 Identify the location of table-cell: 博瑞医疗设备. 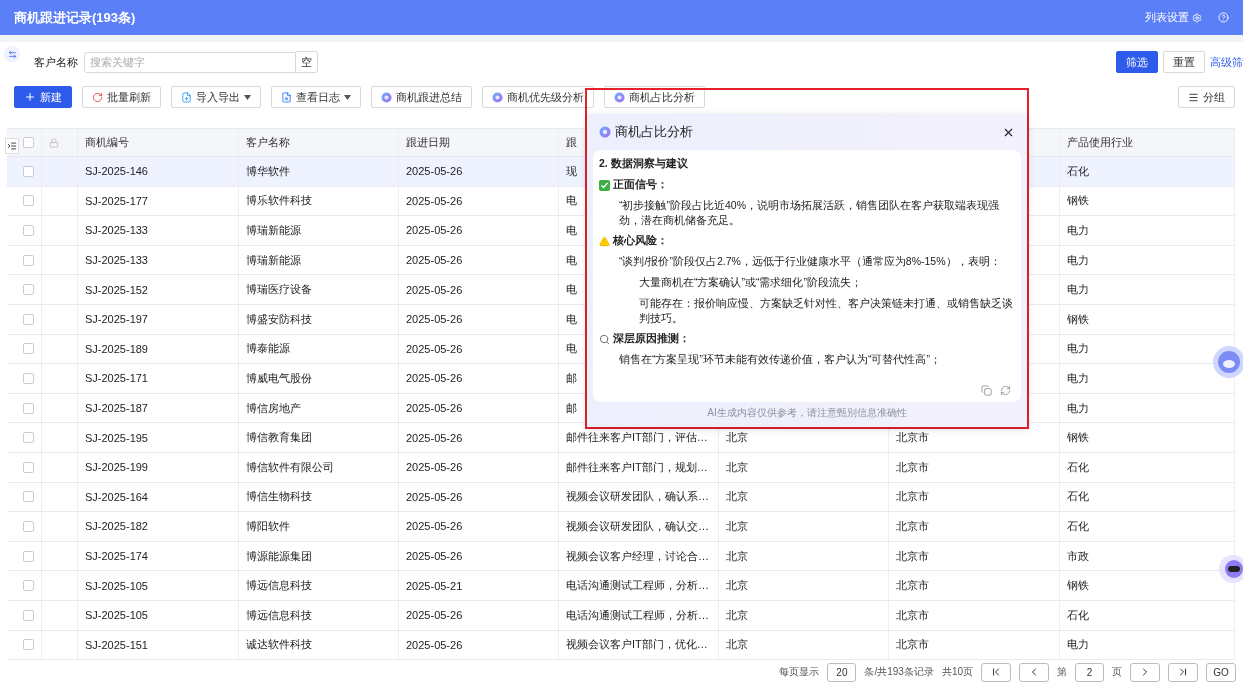
(279, 290).